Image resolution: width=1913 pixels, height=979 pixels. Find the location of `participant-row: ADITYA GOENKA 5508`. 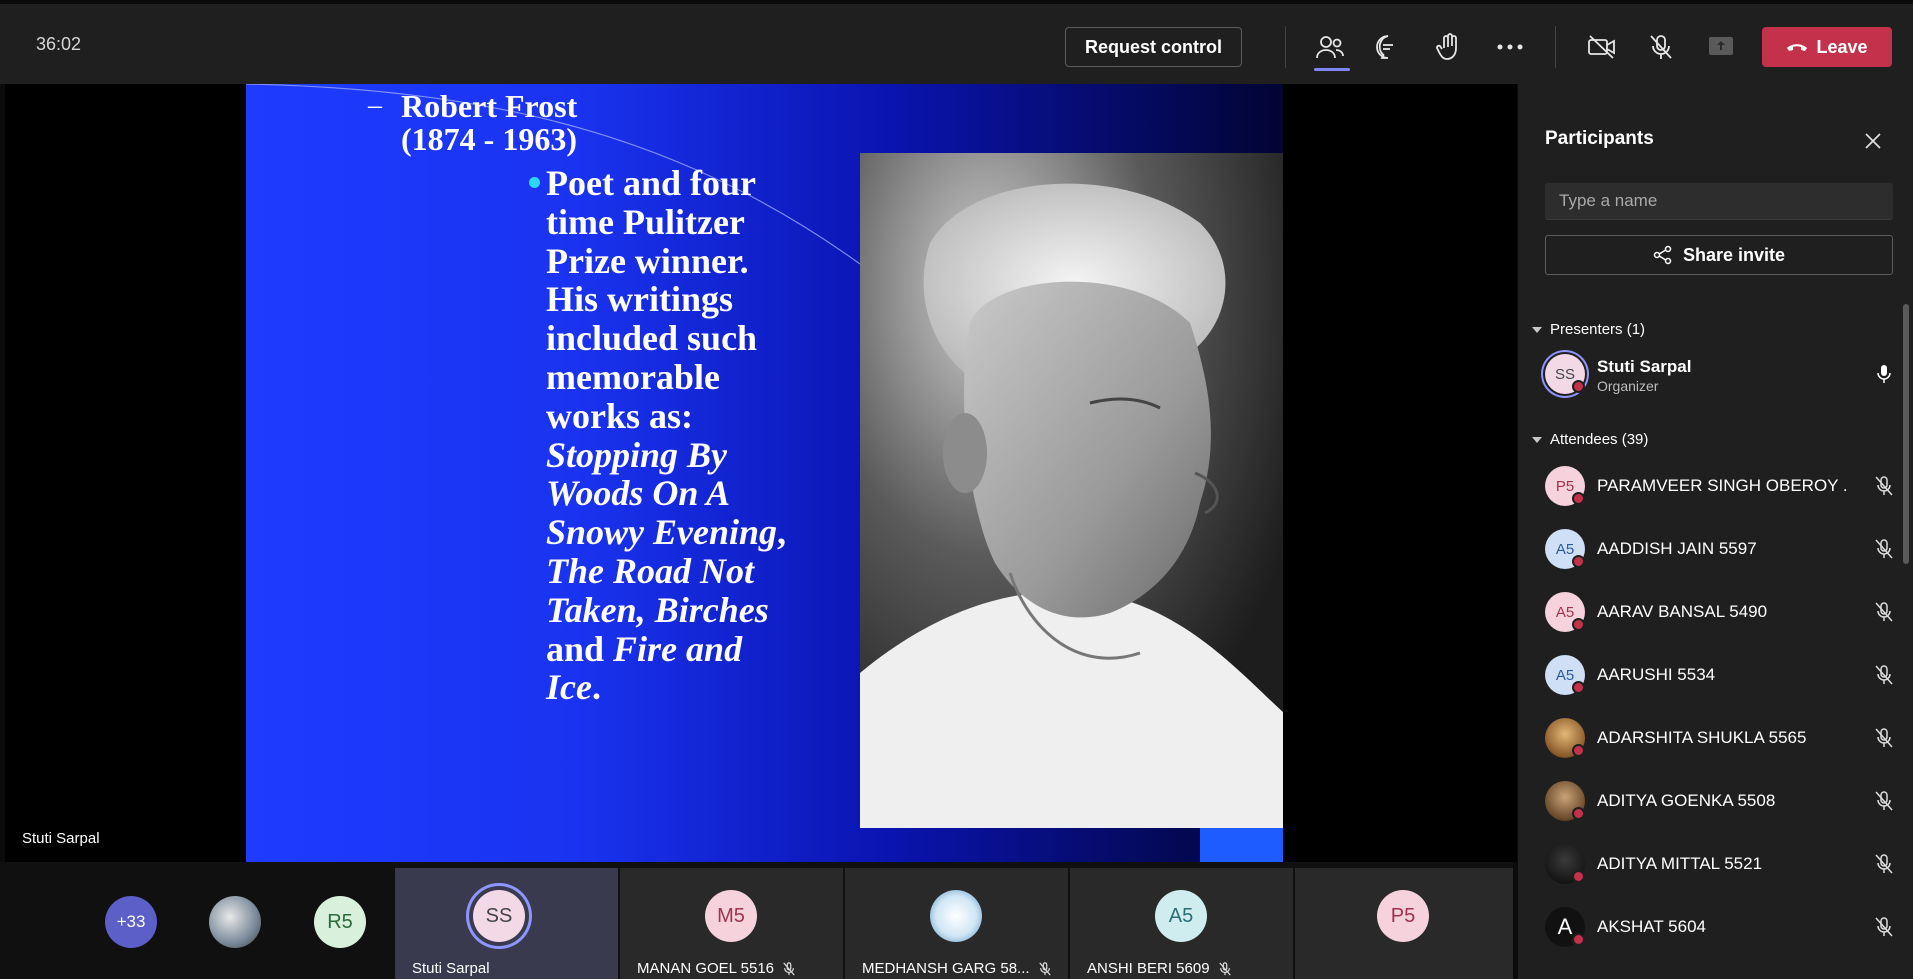

participant-row: ADITYA GOENKA 5508 is located at coordinates (1720, 802).